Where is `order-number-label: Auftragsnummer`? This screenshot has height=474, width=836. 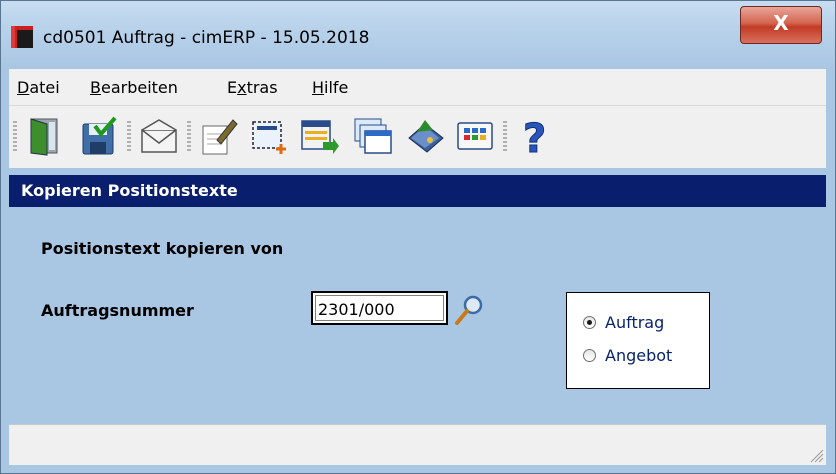
order-number-label: Auftragsnummer is located at coordinates (117, 310).